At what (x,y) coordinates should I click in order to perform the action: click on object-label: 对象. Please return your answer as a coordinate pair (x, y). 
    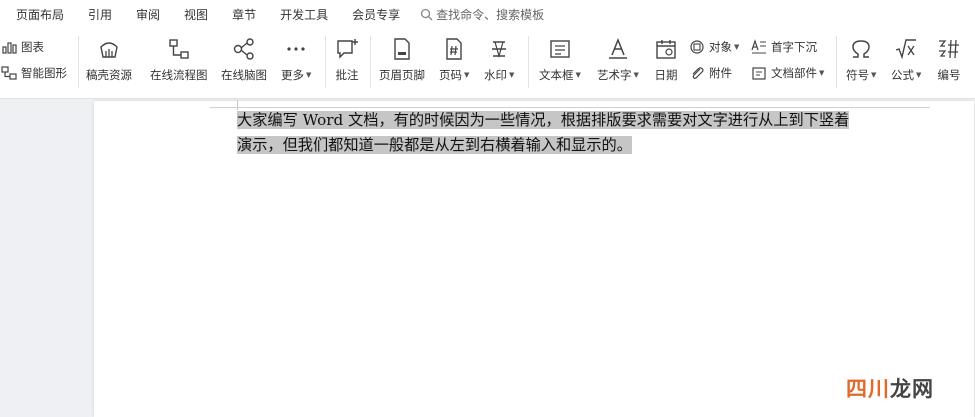
    Looking at the image, I should click on (720, 47).